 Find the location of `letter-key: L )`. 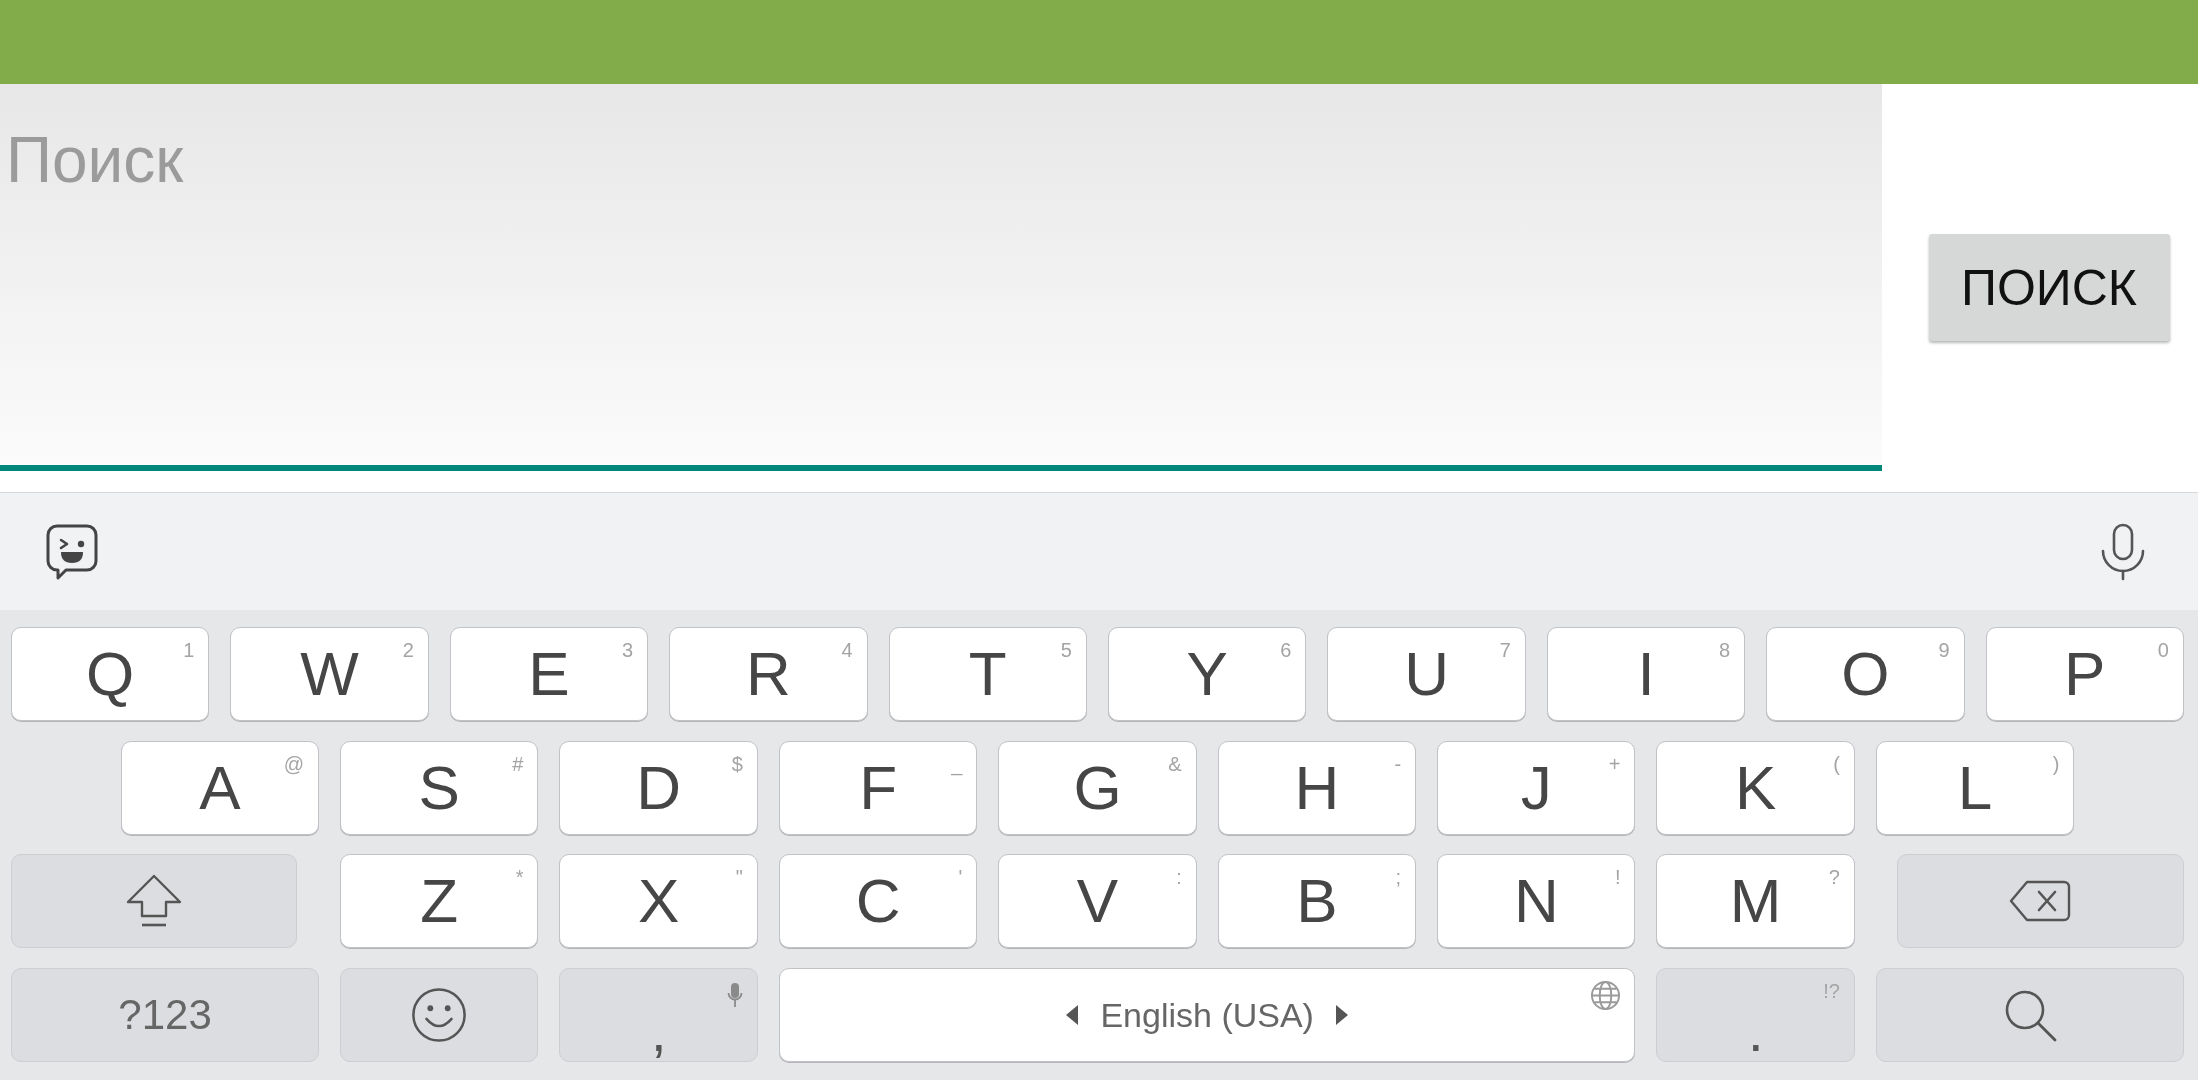

letter-key: L ) is located at coordinates (1975, 787).